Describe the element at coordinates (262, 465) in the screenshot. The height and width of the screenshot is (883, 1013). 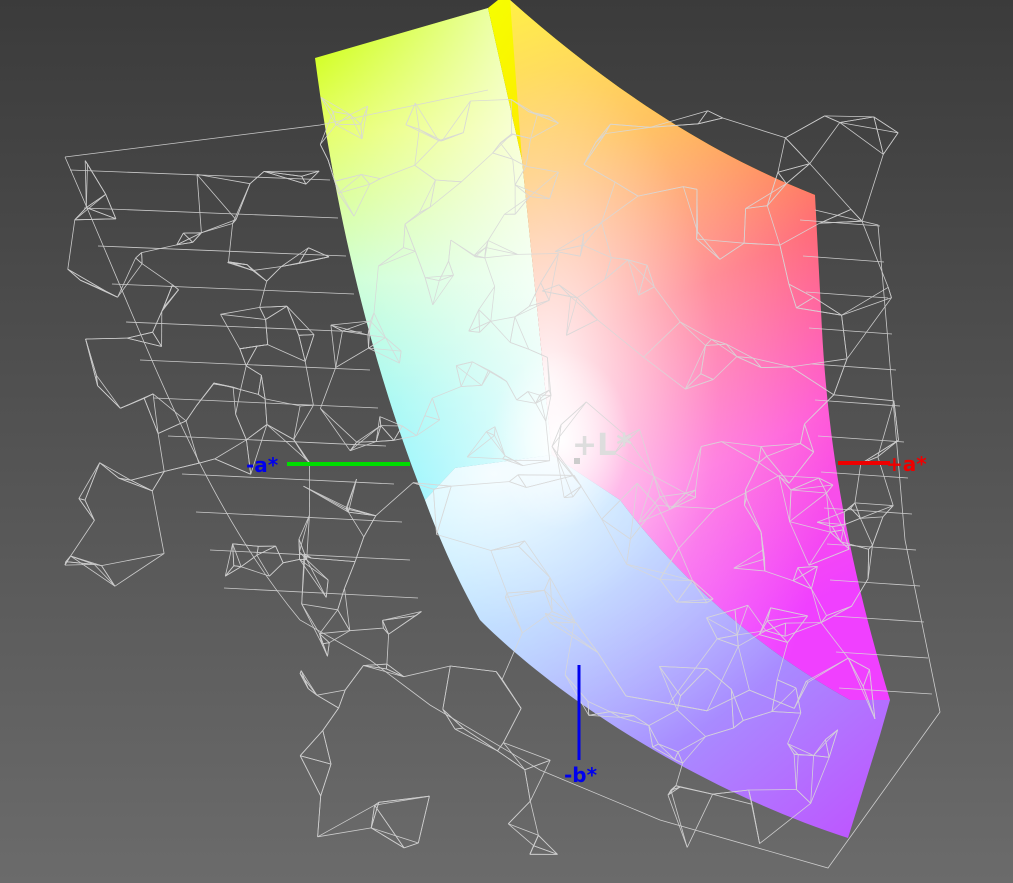
I see `axis-label-minus-a: -a*` at that location.